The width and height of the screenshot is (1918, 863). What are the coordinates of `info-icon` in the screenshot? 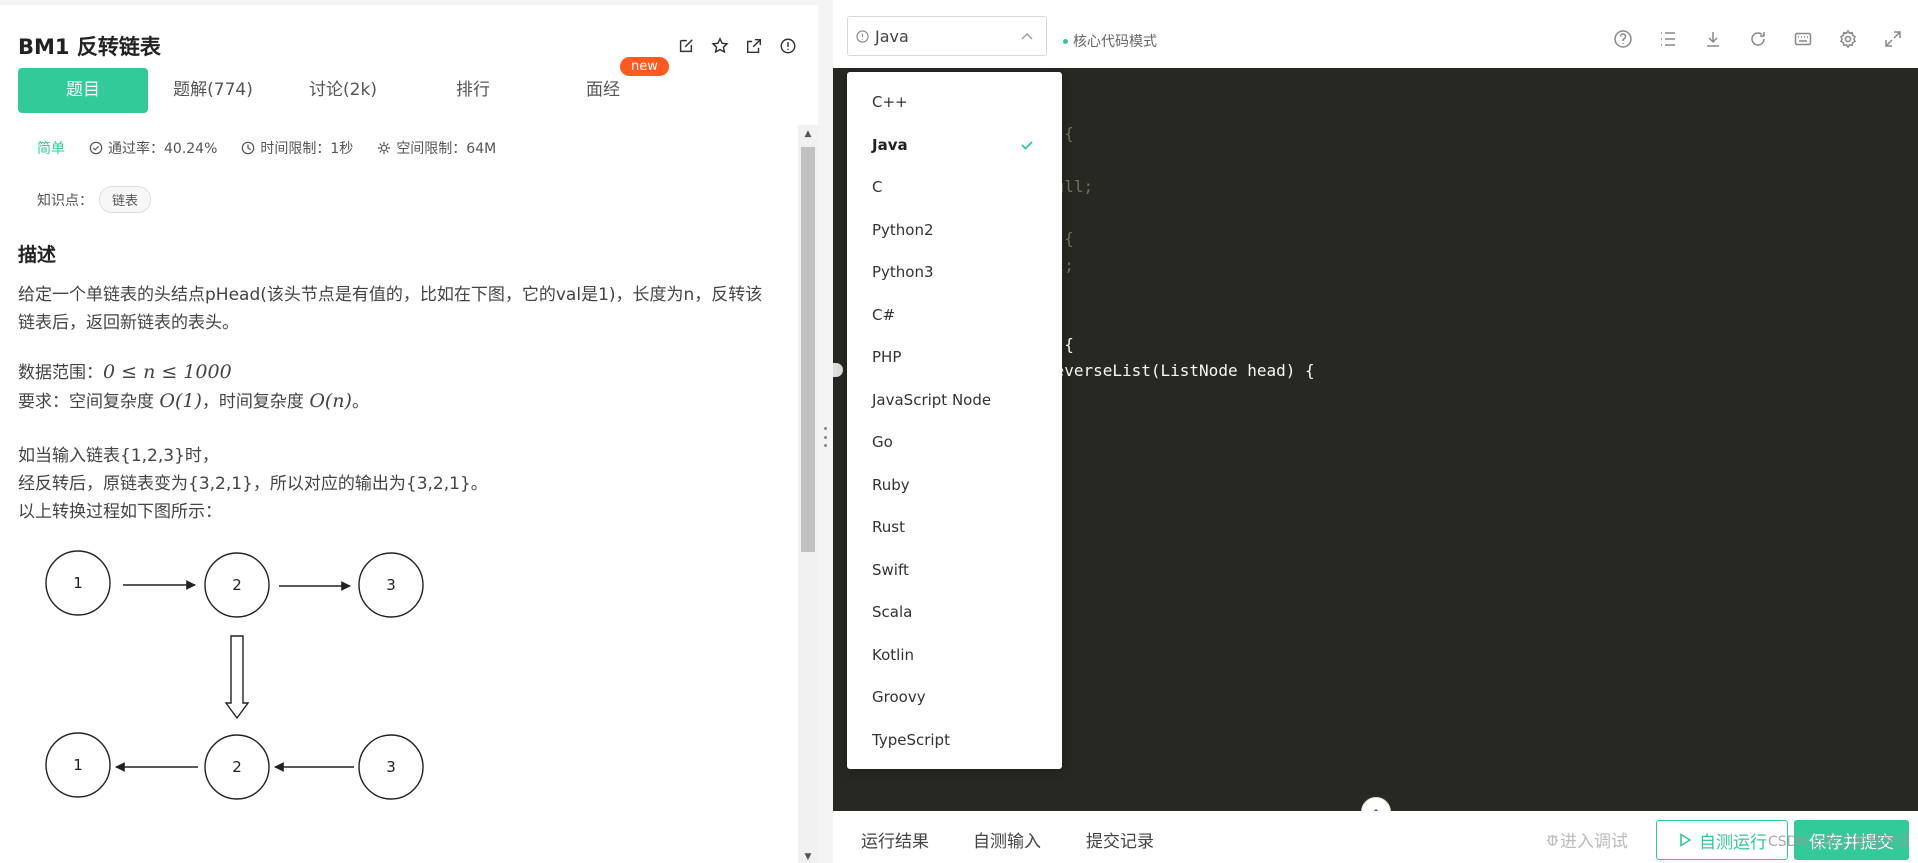 It's located at (862, 36).